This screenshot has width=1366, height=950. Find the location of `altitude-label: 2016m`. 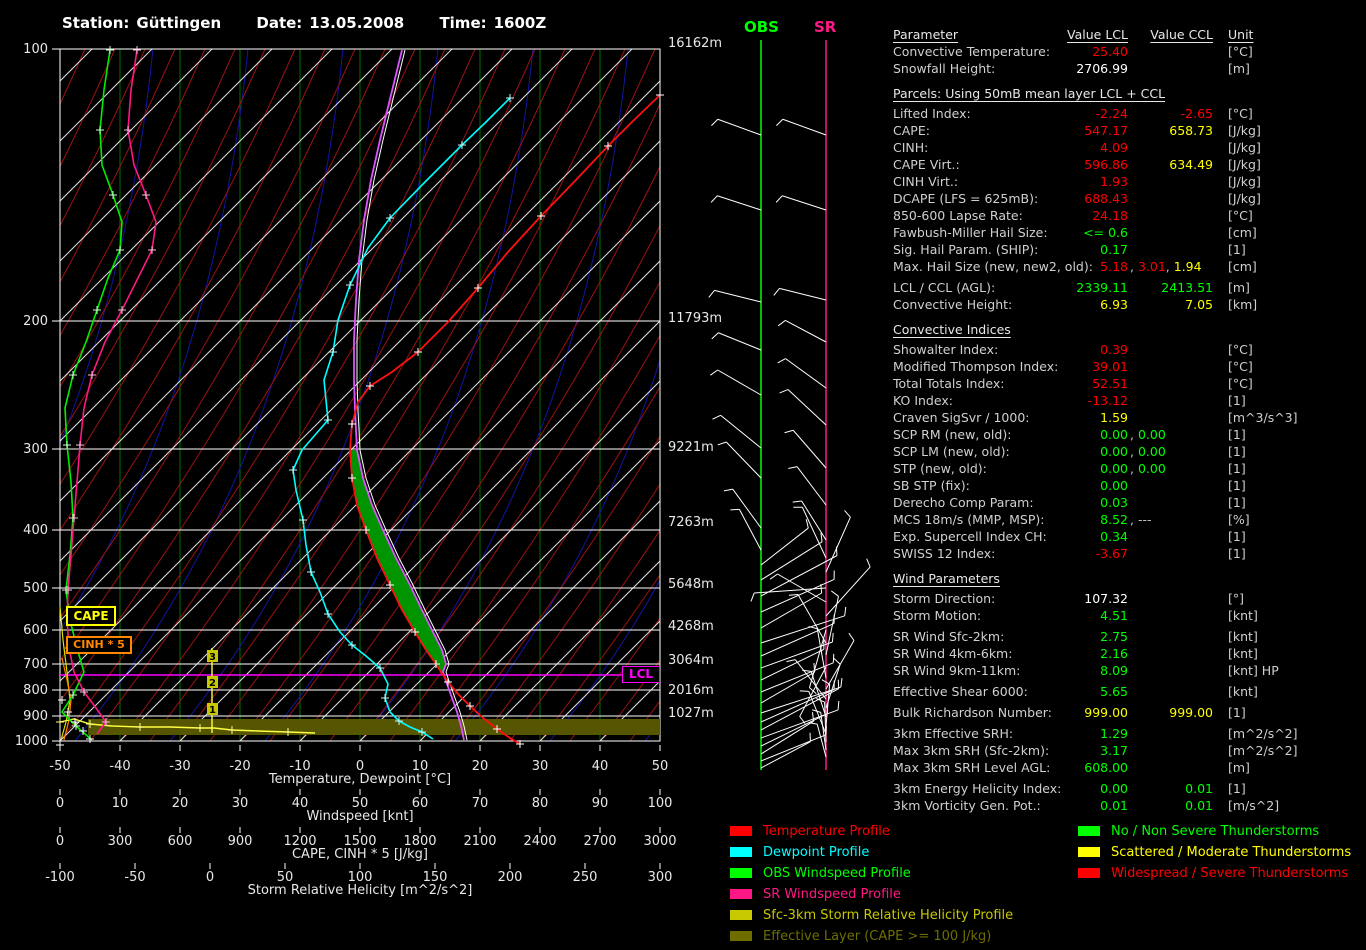

altitude-label: 2016m is located at coordinates (691, 690).